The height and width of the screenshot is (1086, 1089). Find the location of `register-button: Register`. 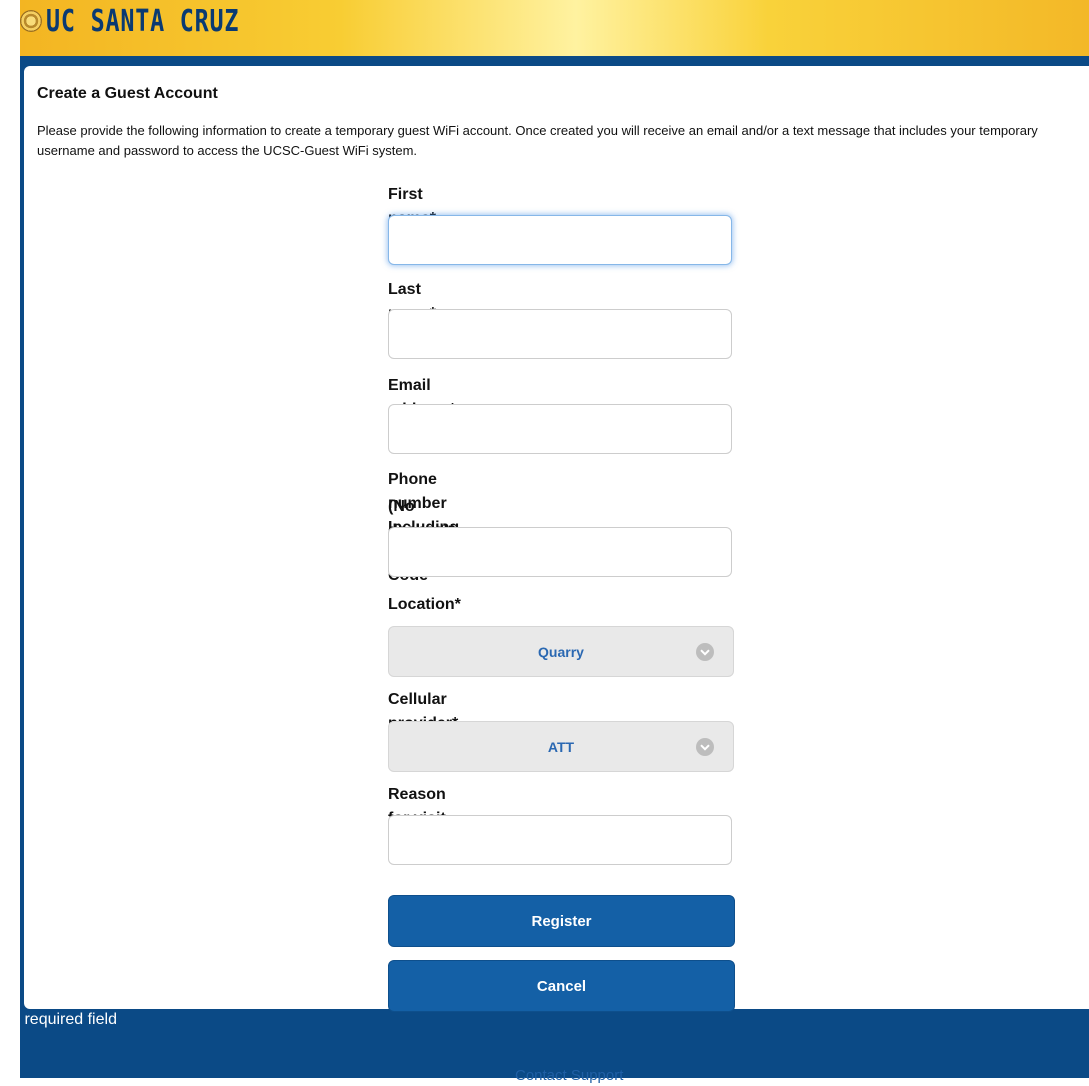

register-button: Register is located at coordinates (561, 921).